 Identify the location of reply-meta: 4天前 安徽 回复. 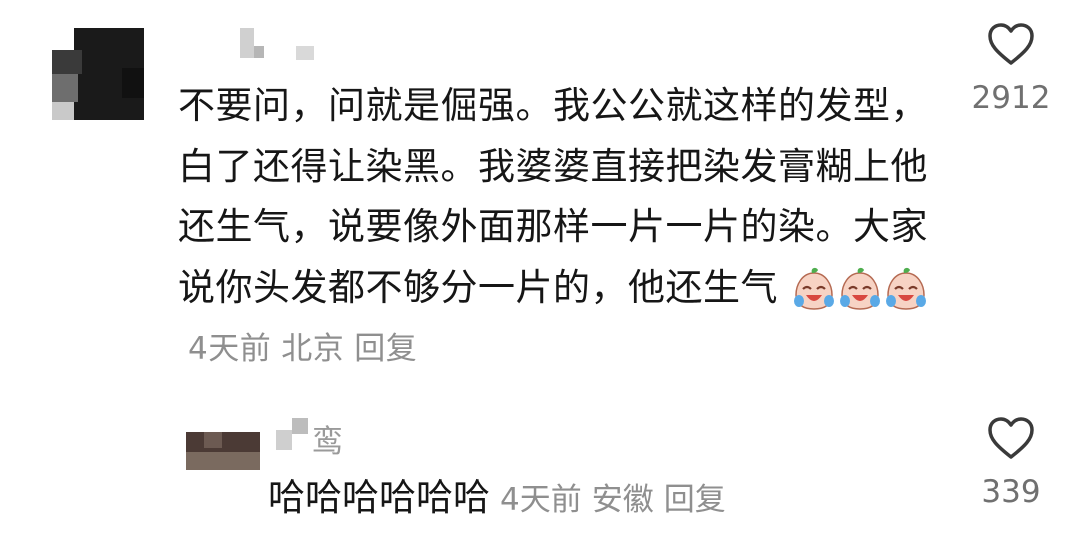
(618, 500).